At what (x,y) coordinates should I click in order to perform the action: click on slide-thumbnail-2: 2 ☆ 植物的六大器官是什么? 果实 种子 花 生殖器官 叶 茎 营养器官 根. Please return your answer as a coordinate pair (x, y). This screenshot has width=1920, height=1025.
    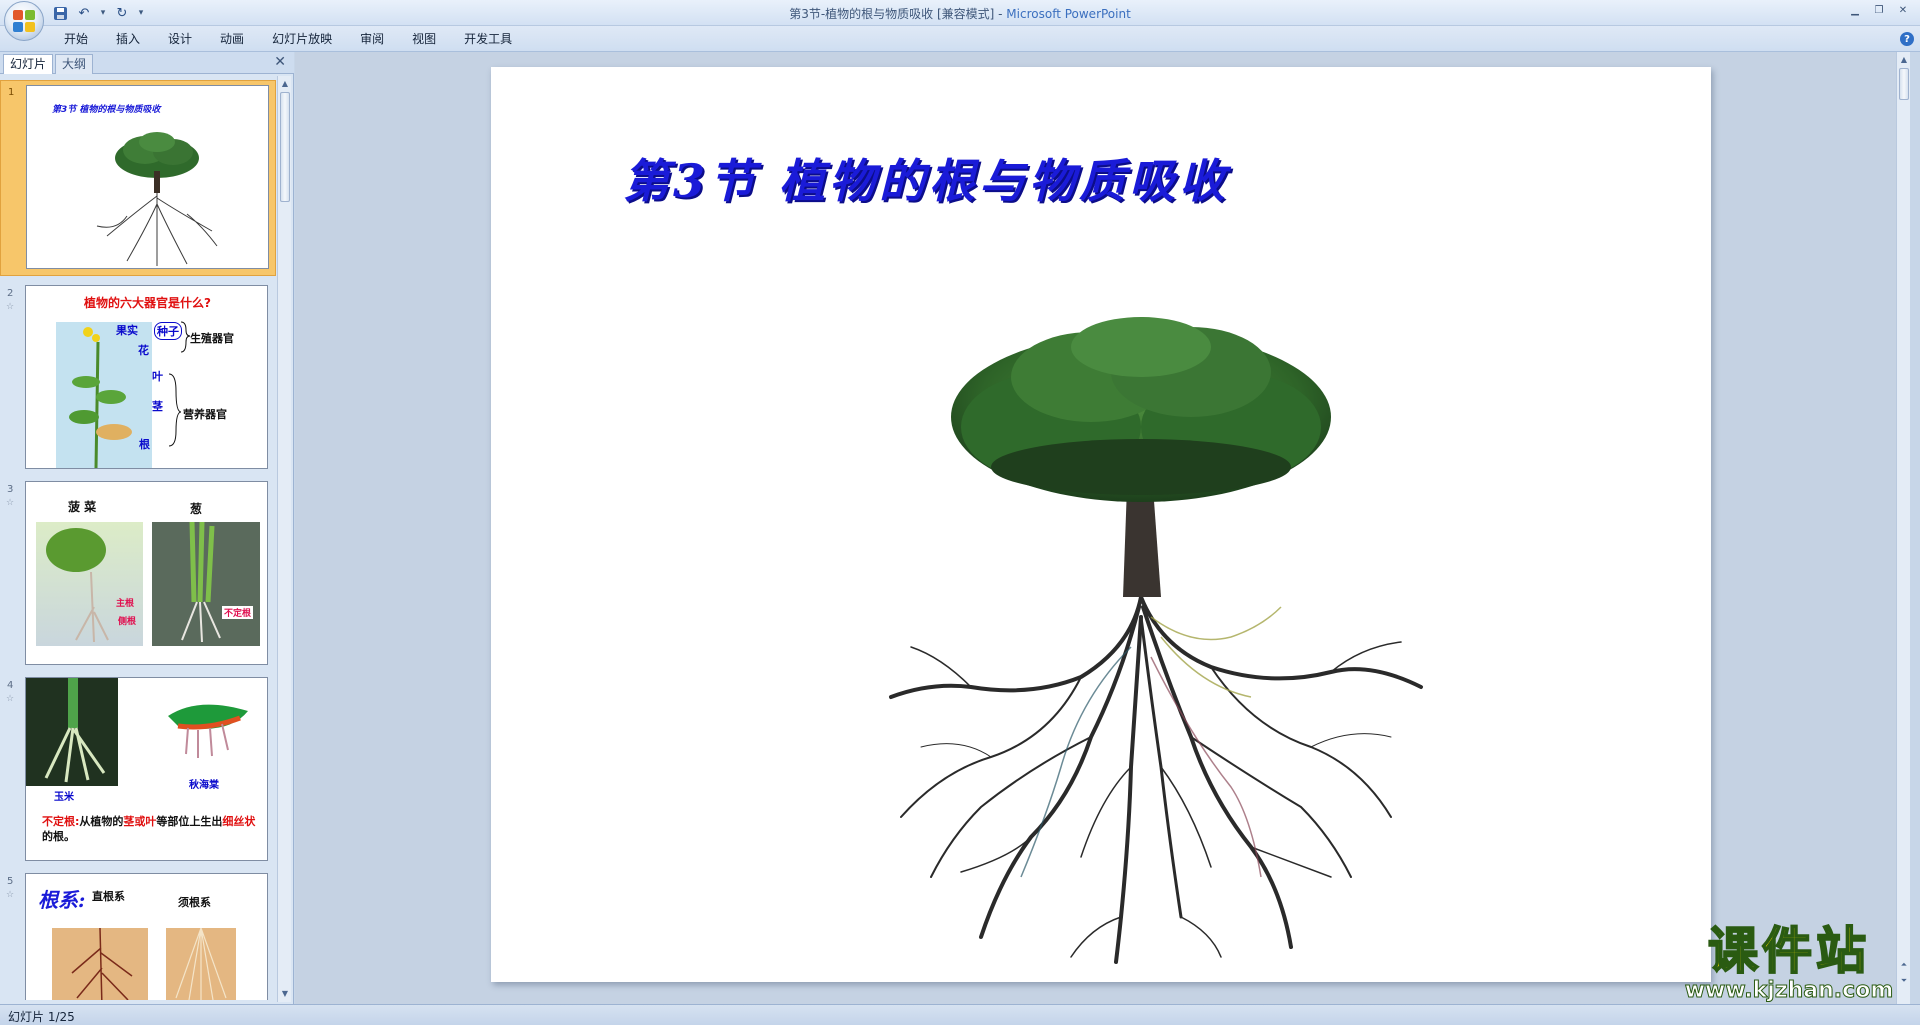
    Looking at the image, I should click on (138, 380).